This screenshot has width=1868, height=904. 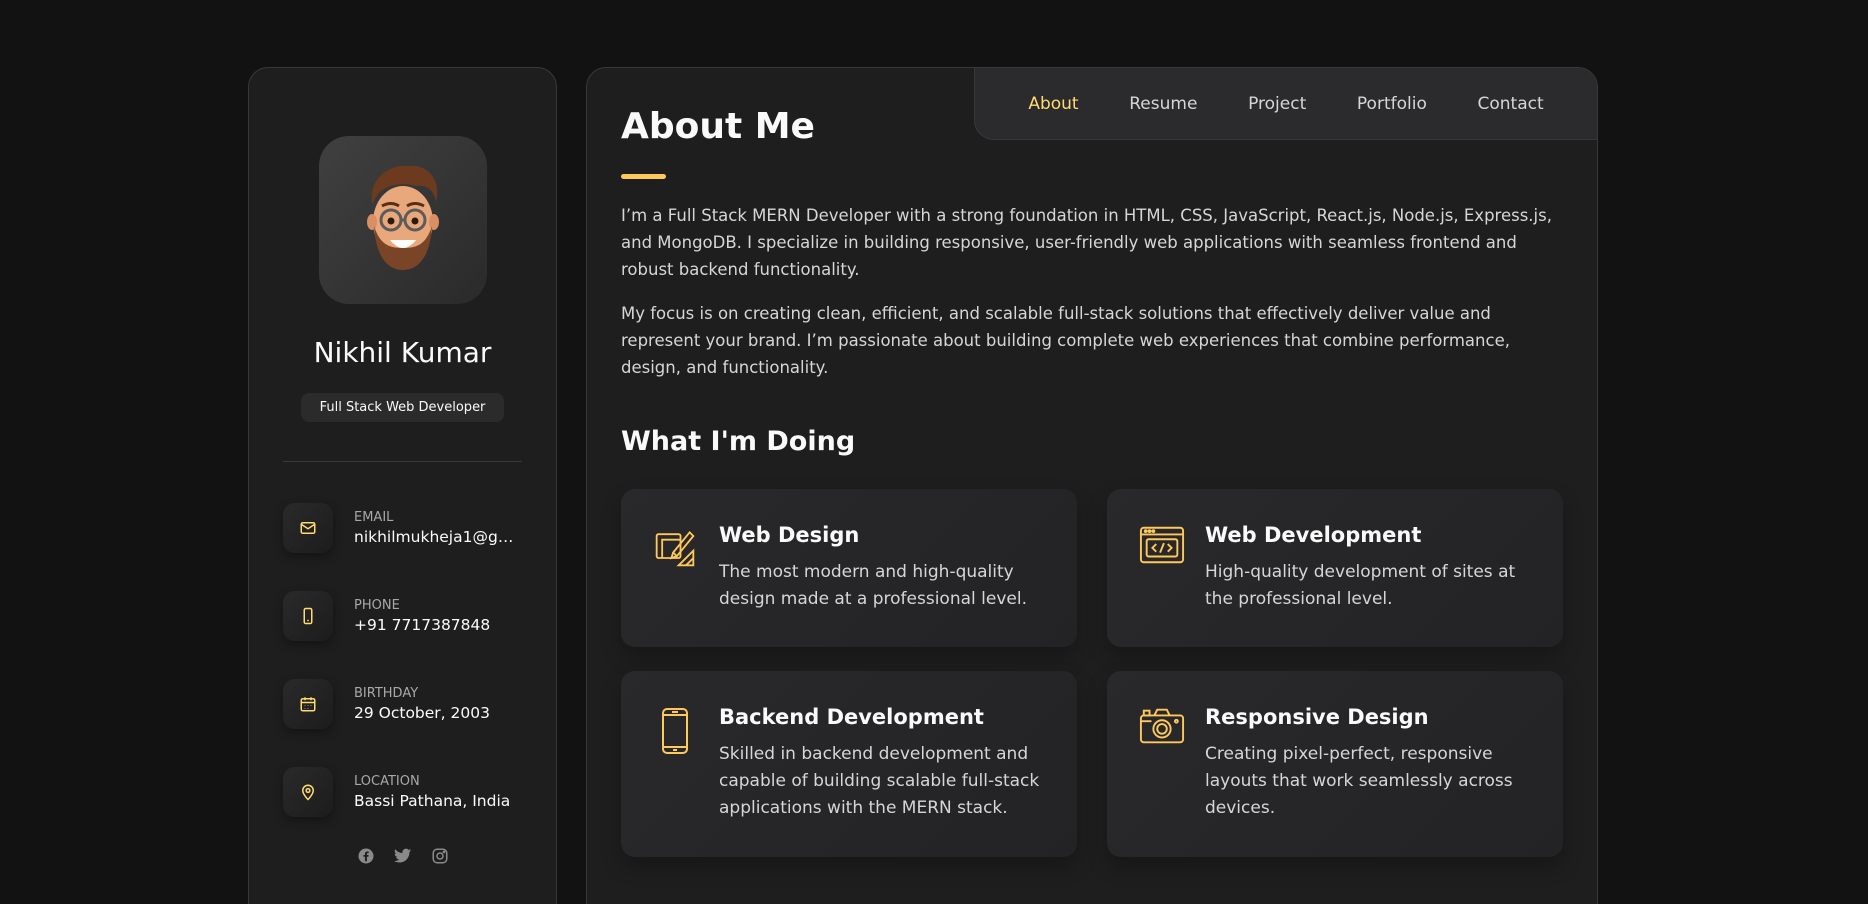 What do you see at coordinates (377, 605) in the screenshot?
I see `contact-label: PHONE` at bounding box center [377, 605].